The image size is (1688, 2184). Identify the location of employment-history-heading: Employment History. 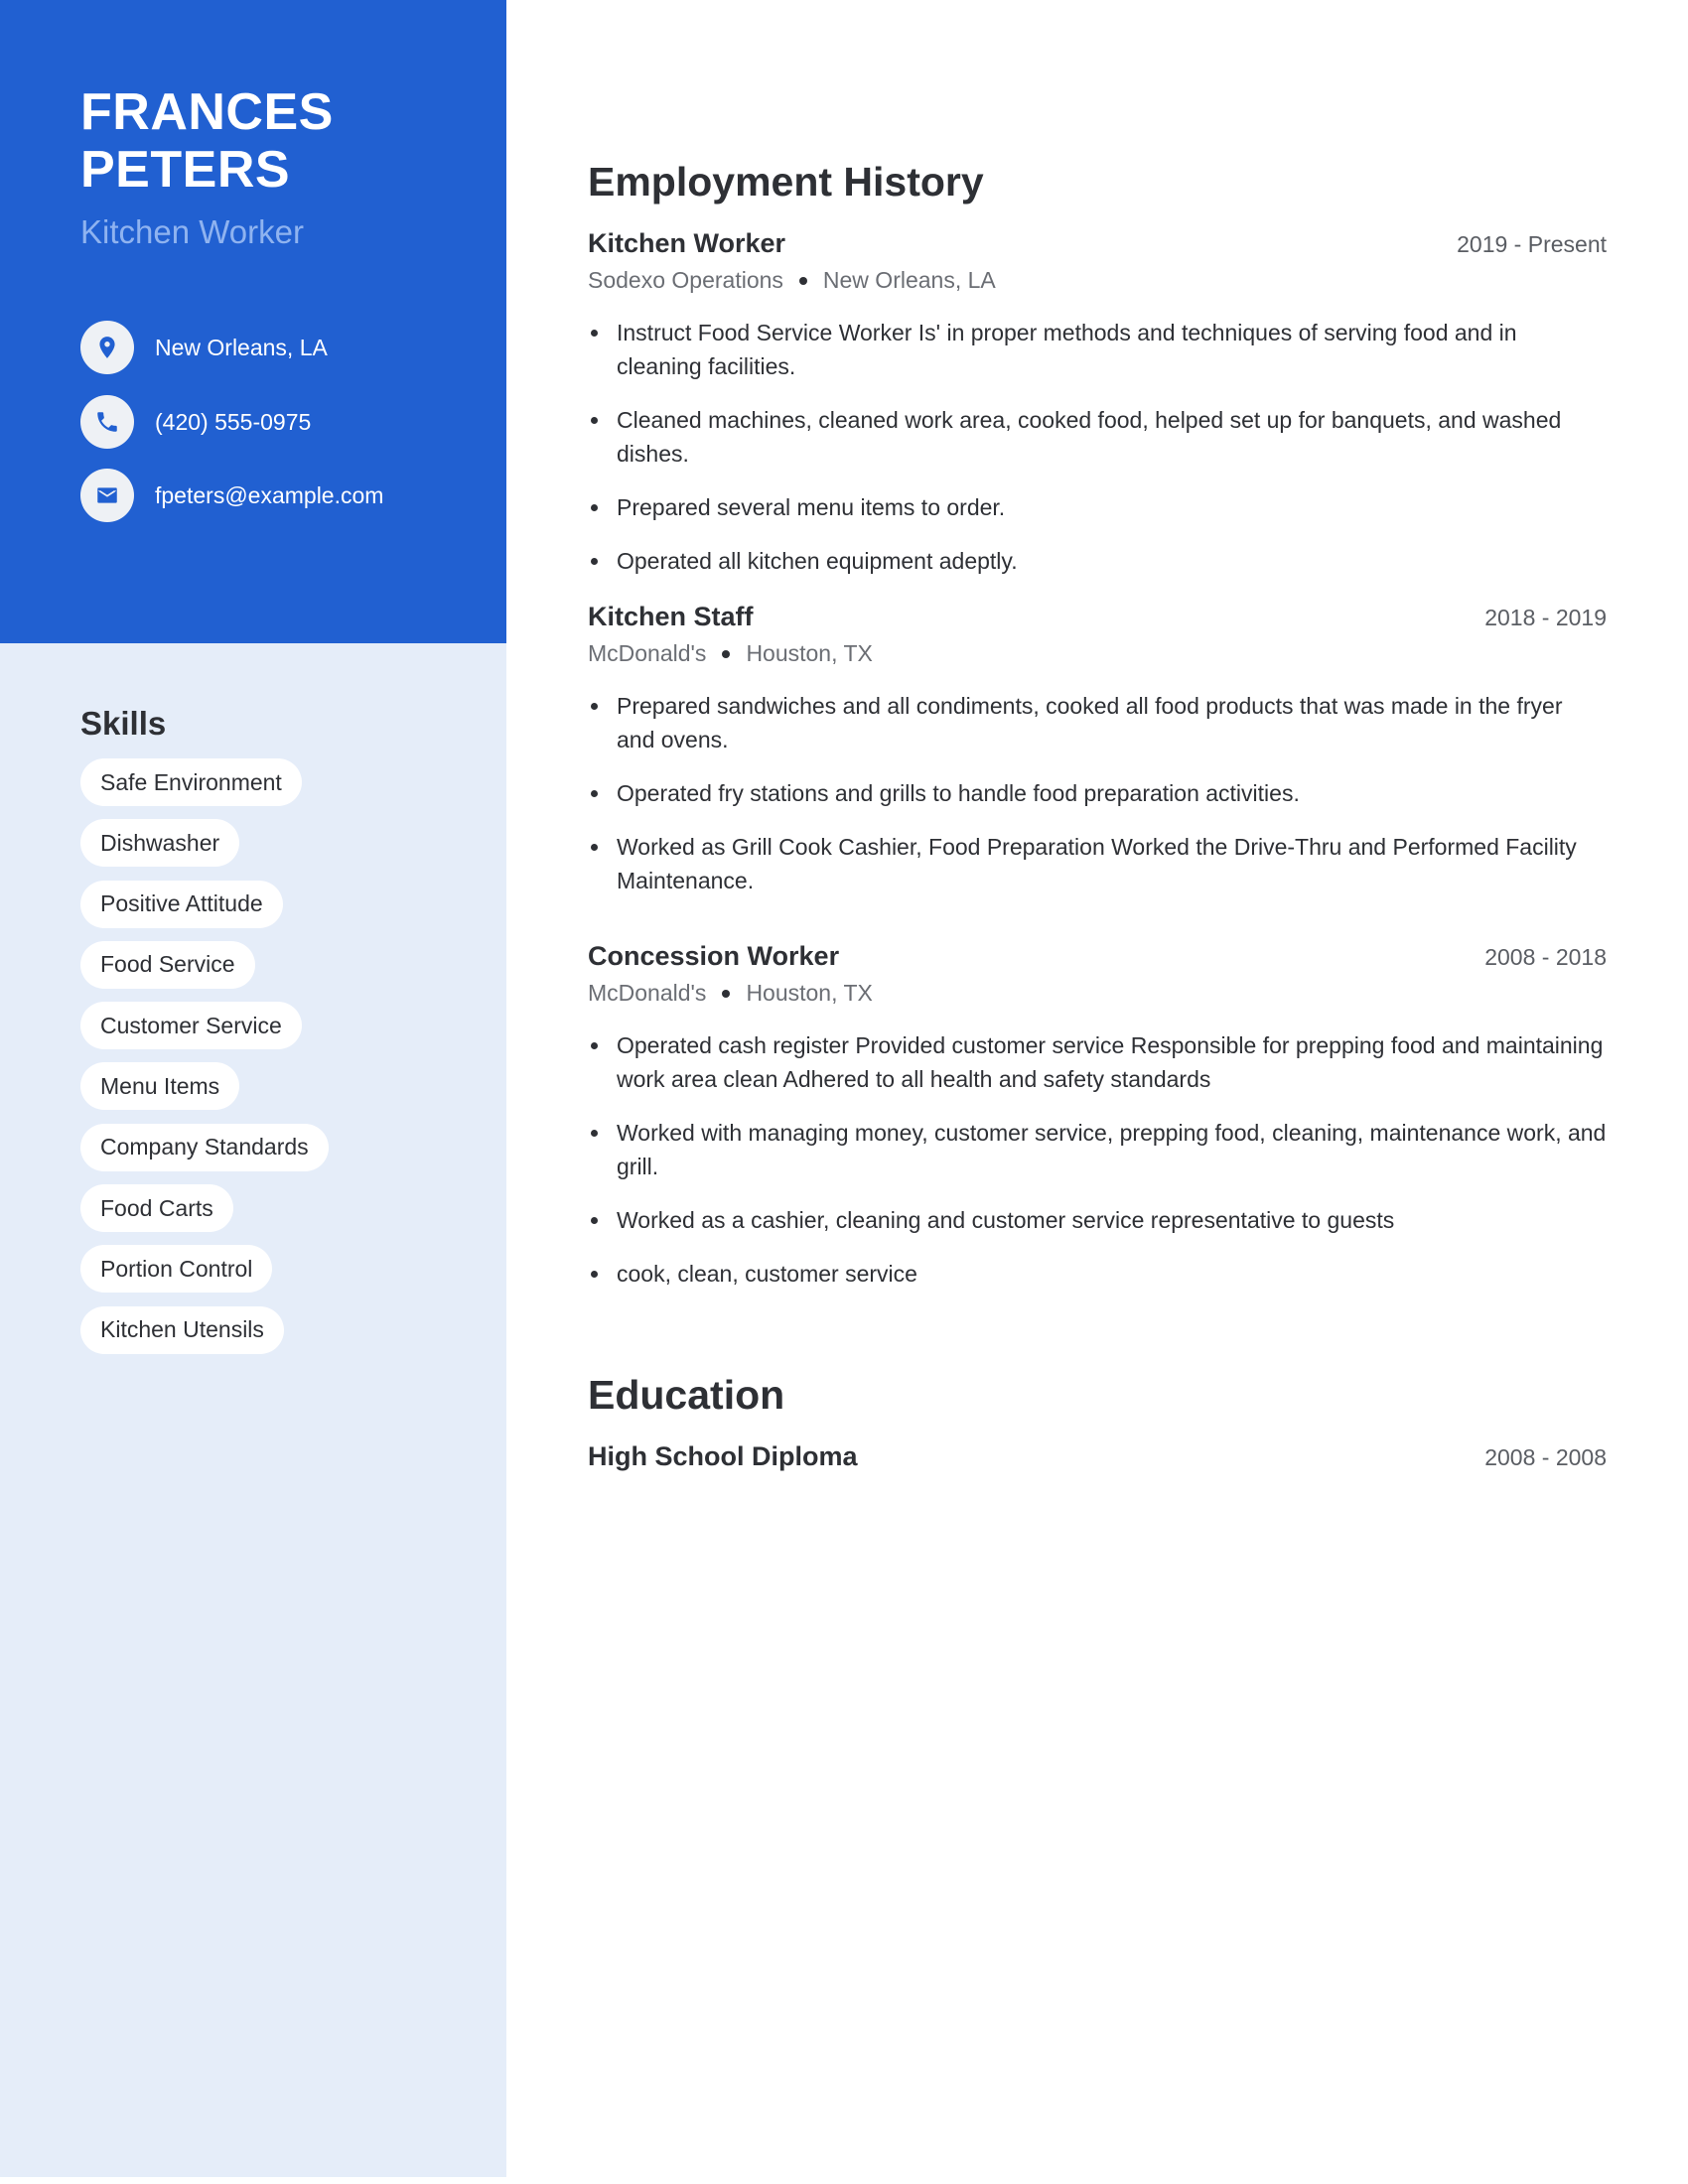
(786, 182).